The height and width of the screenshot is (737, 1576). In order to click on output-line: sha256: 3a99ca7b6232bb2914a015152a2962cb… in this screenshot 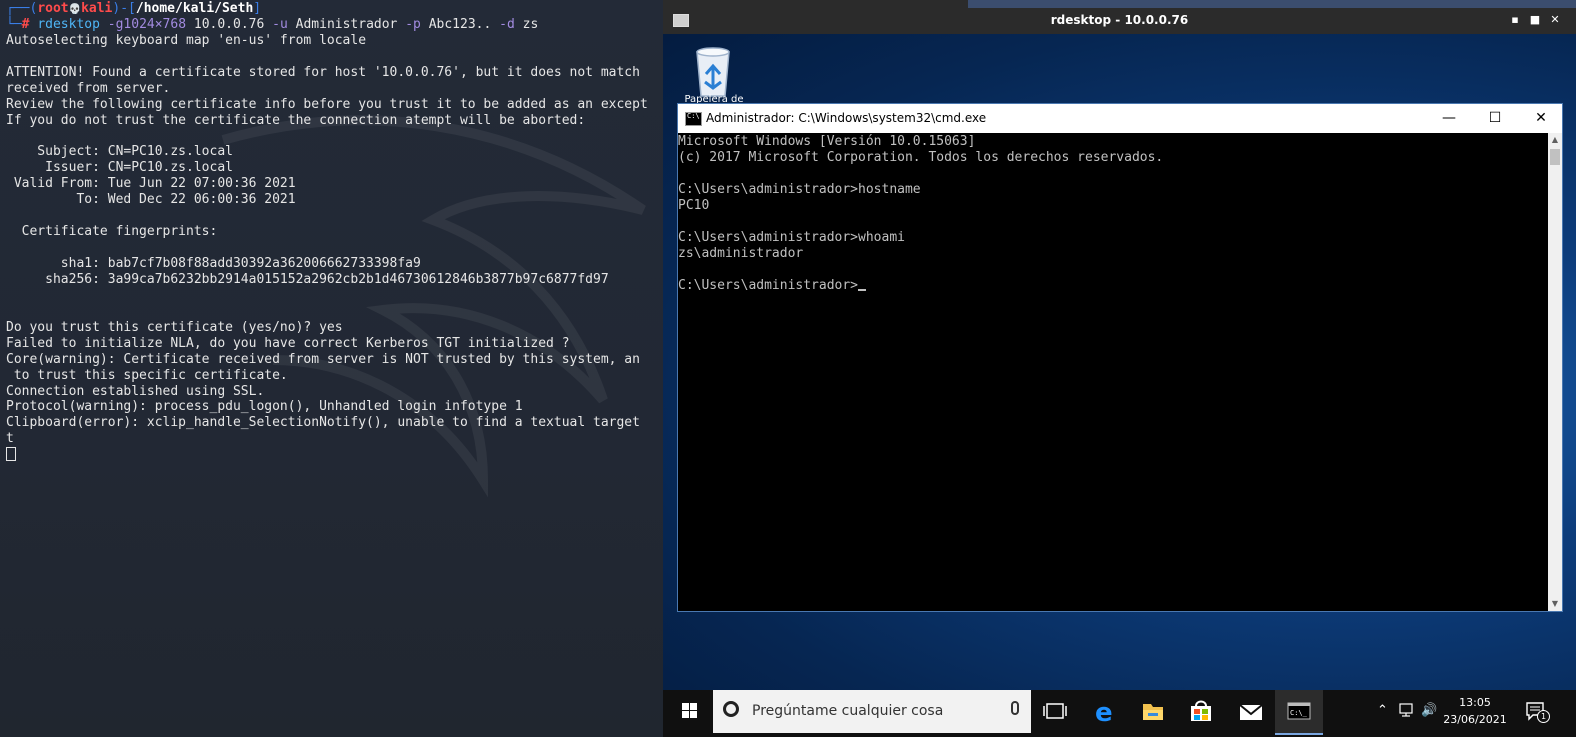, I will do `click(307, 279)`.